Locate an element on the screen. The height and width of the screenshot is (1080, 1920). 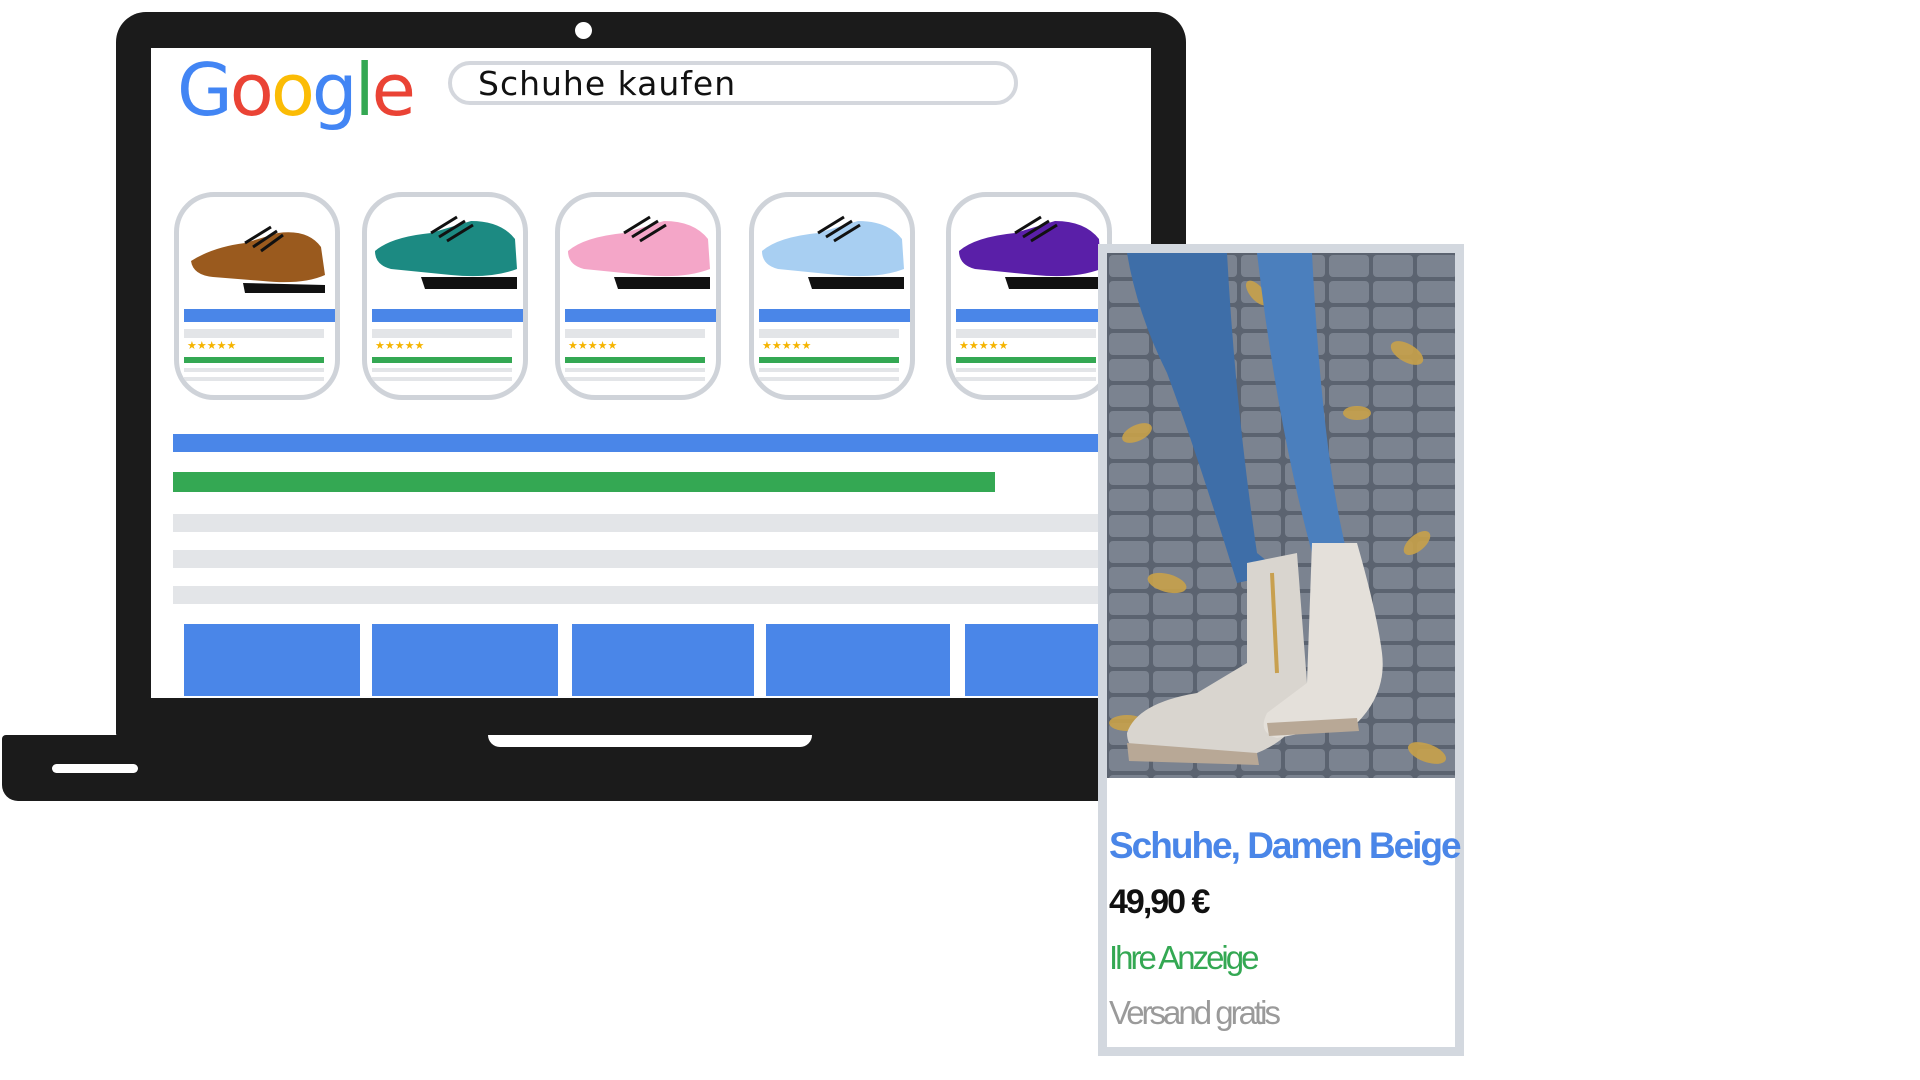
search-input is located at coordinates (738, 83).